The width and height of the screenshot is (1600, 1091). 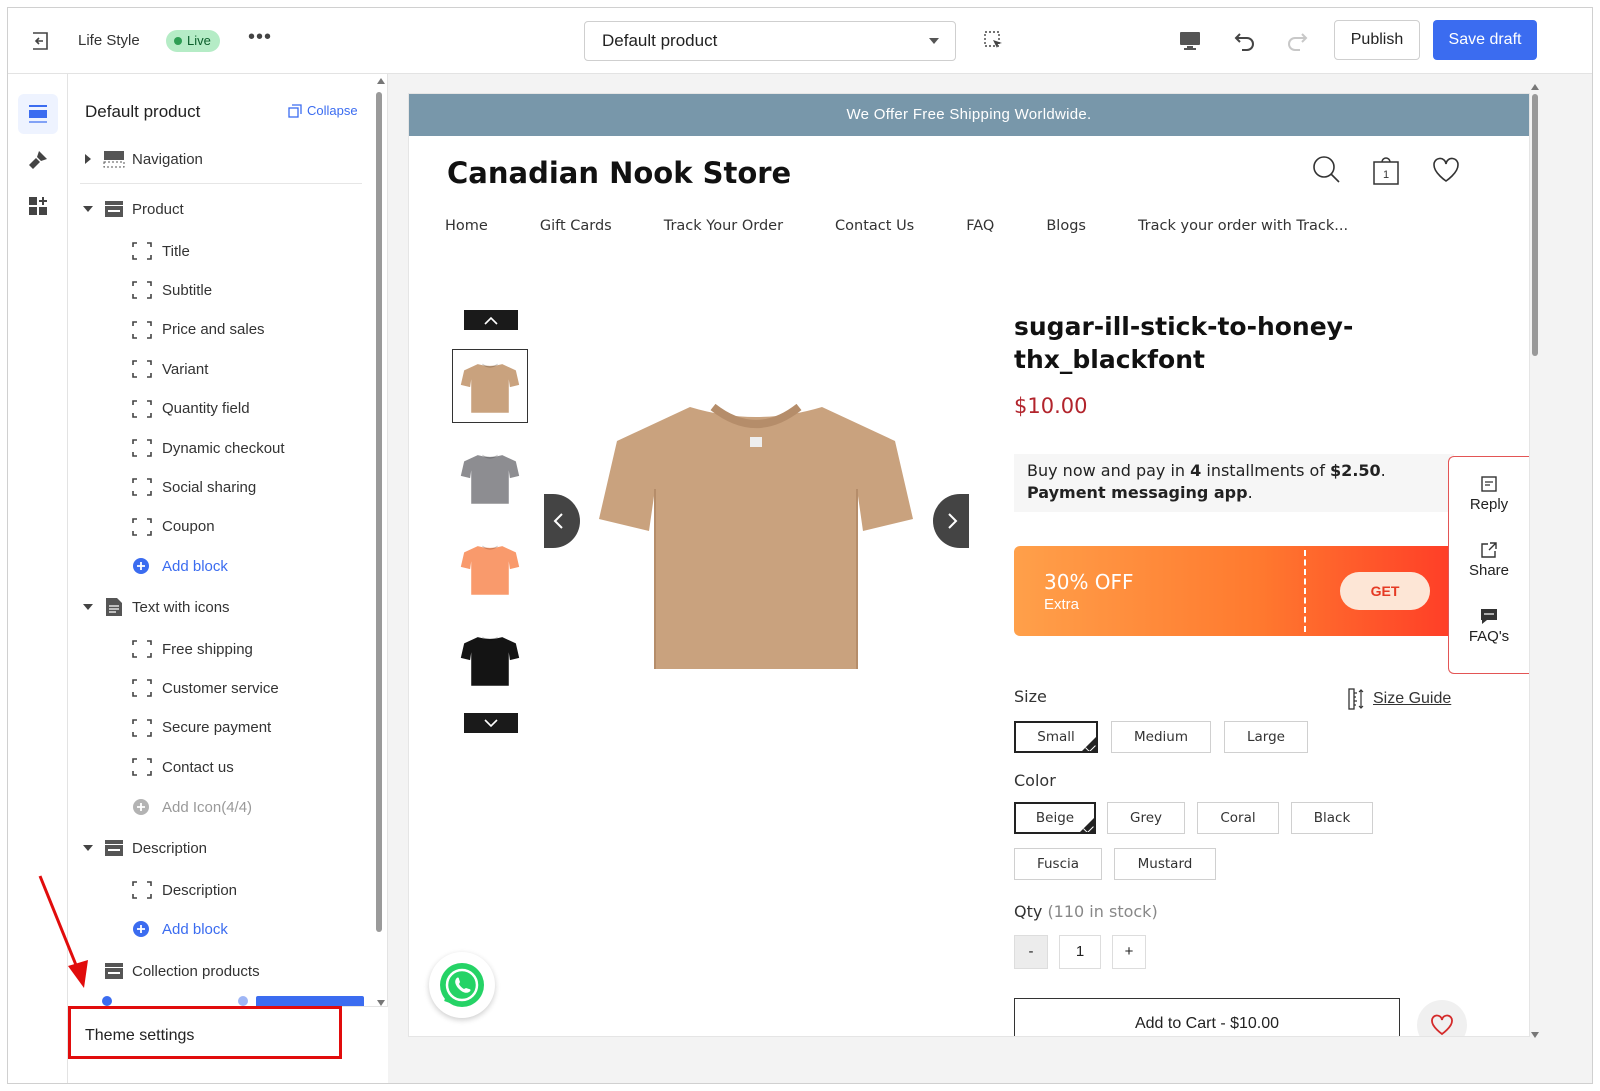 I want to click on icon-block-item: Contact us, so click(x=183, y=767).